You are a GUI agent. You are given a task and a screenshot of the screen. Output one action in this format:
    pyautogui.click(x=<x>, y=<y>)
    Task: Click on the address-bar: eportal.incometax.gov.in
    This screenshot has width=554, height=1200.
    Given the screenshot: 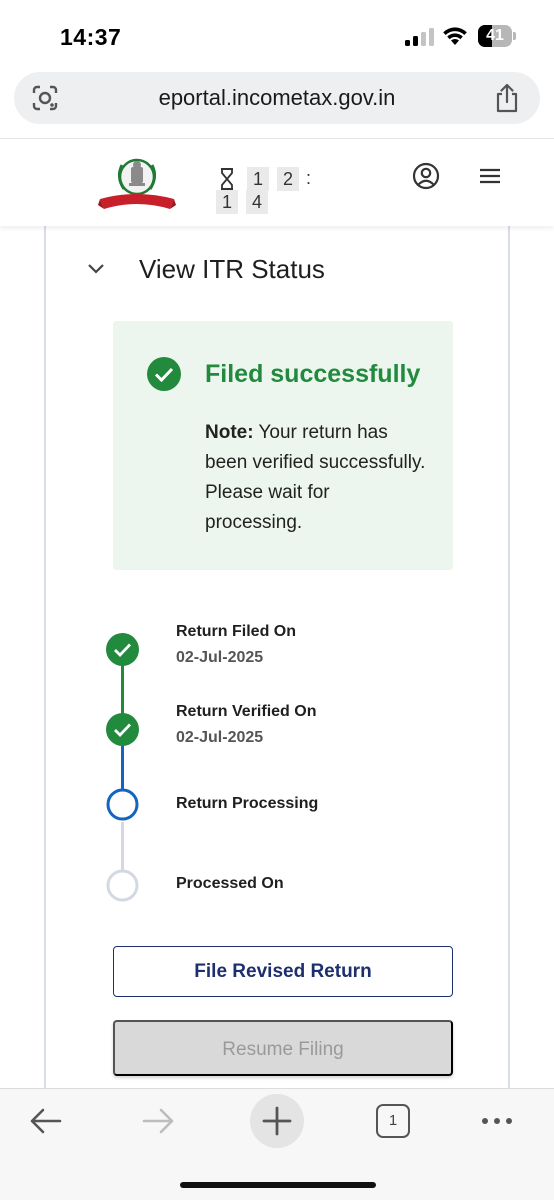 What is the action you would take?
    pyautogui.click(x=277, y=98)
    